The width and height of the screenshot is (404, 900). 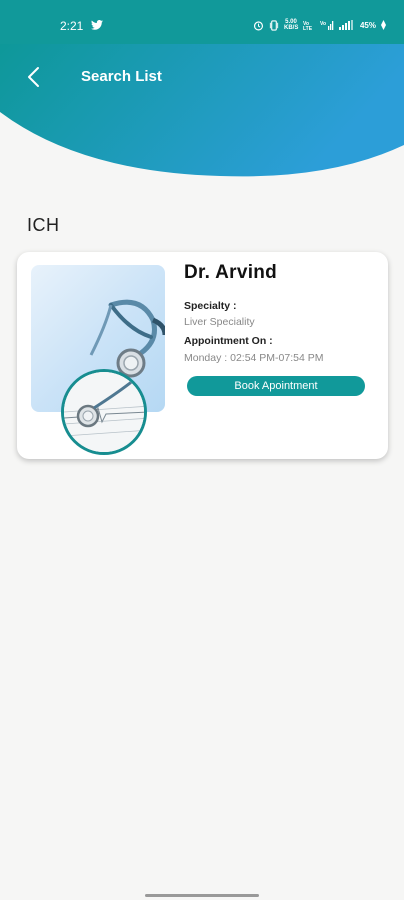 I want to click on svg-text: Vo, so click(x=323, y=24).